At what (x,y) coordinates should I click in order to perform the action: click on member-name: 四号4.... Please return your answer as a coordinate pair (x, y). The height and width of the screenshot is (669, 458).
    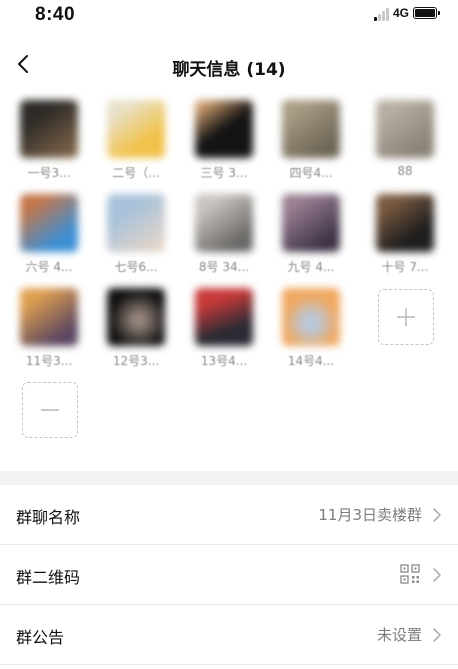
    Looking at the image, I should click on (311, 173).